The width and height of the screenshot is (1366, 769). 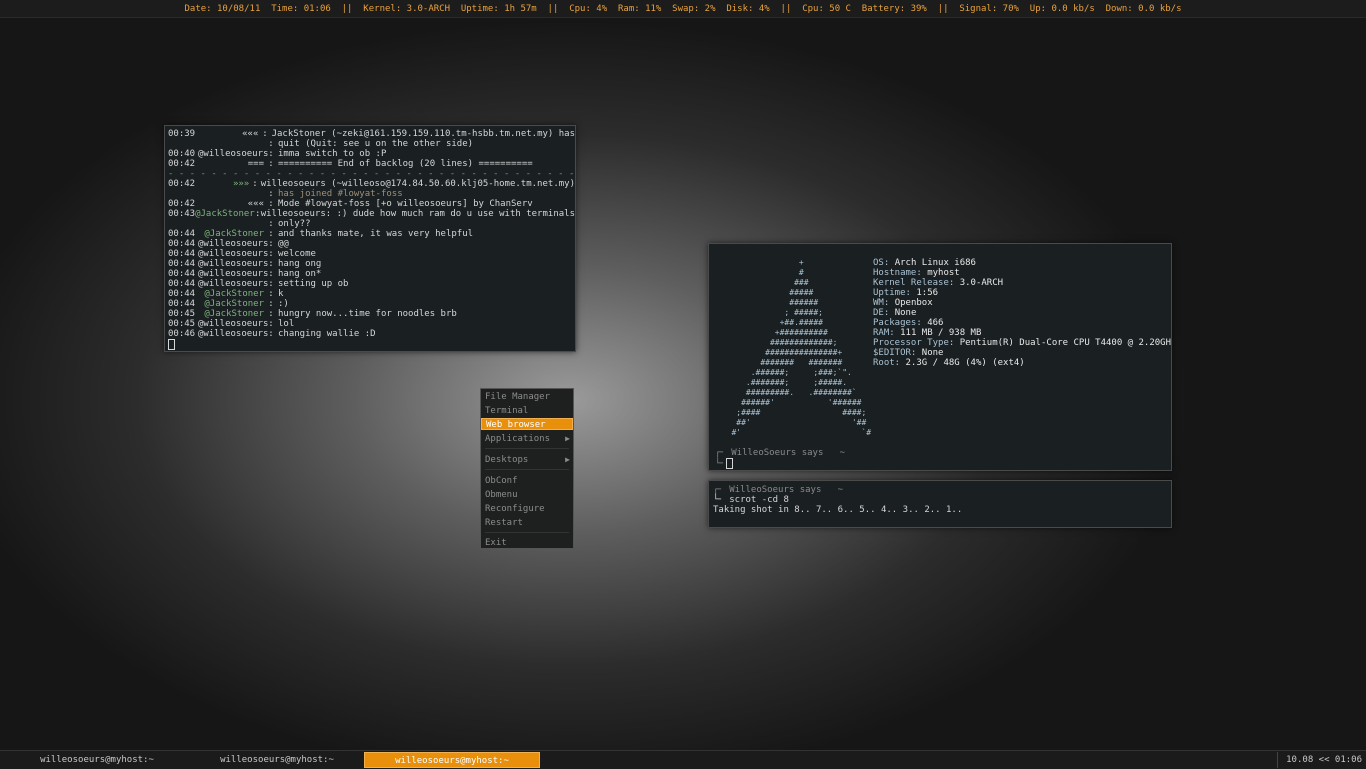 What do you see at coordinates (914, 283) in the screenshot?
I see `sysinfo-key: Kernel Release:` at bounding box center [914, 283].